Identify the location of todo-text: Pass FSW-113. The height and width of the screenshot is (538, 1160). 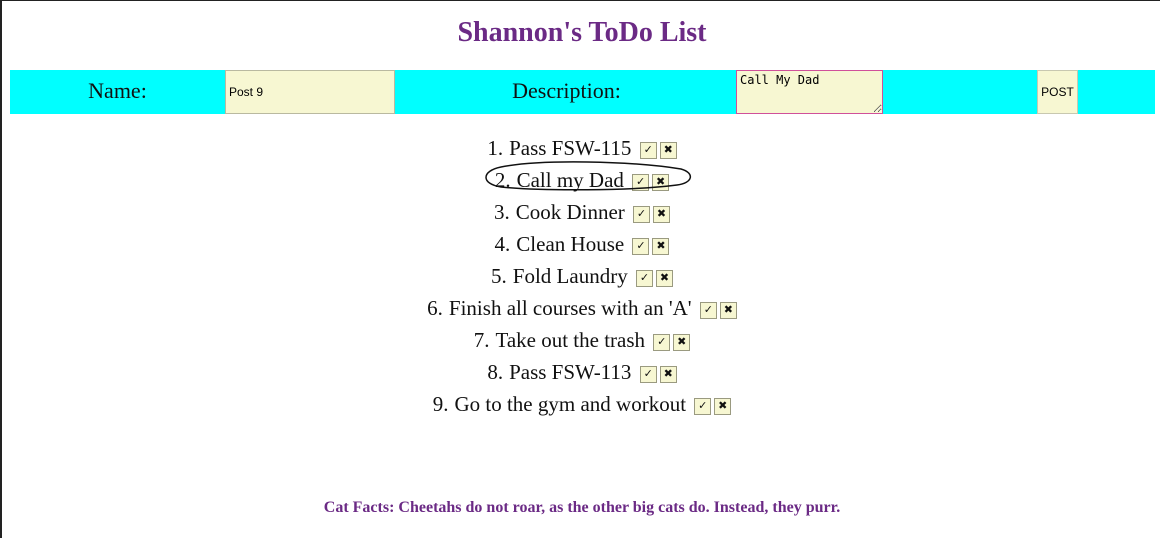
(570, 372).